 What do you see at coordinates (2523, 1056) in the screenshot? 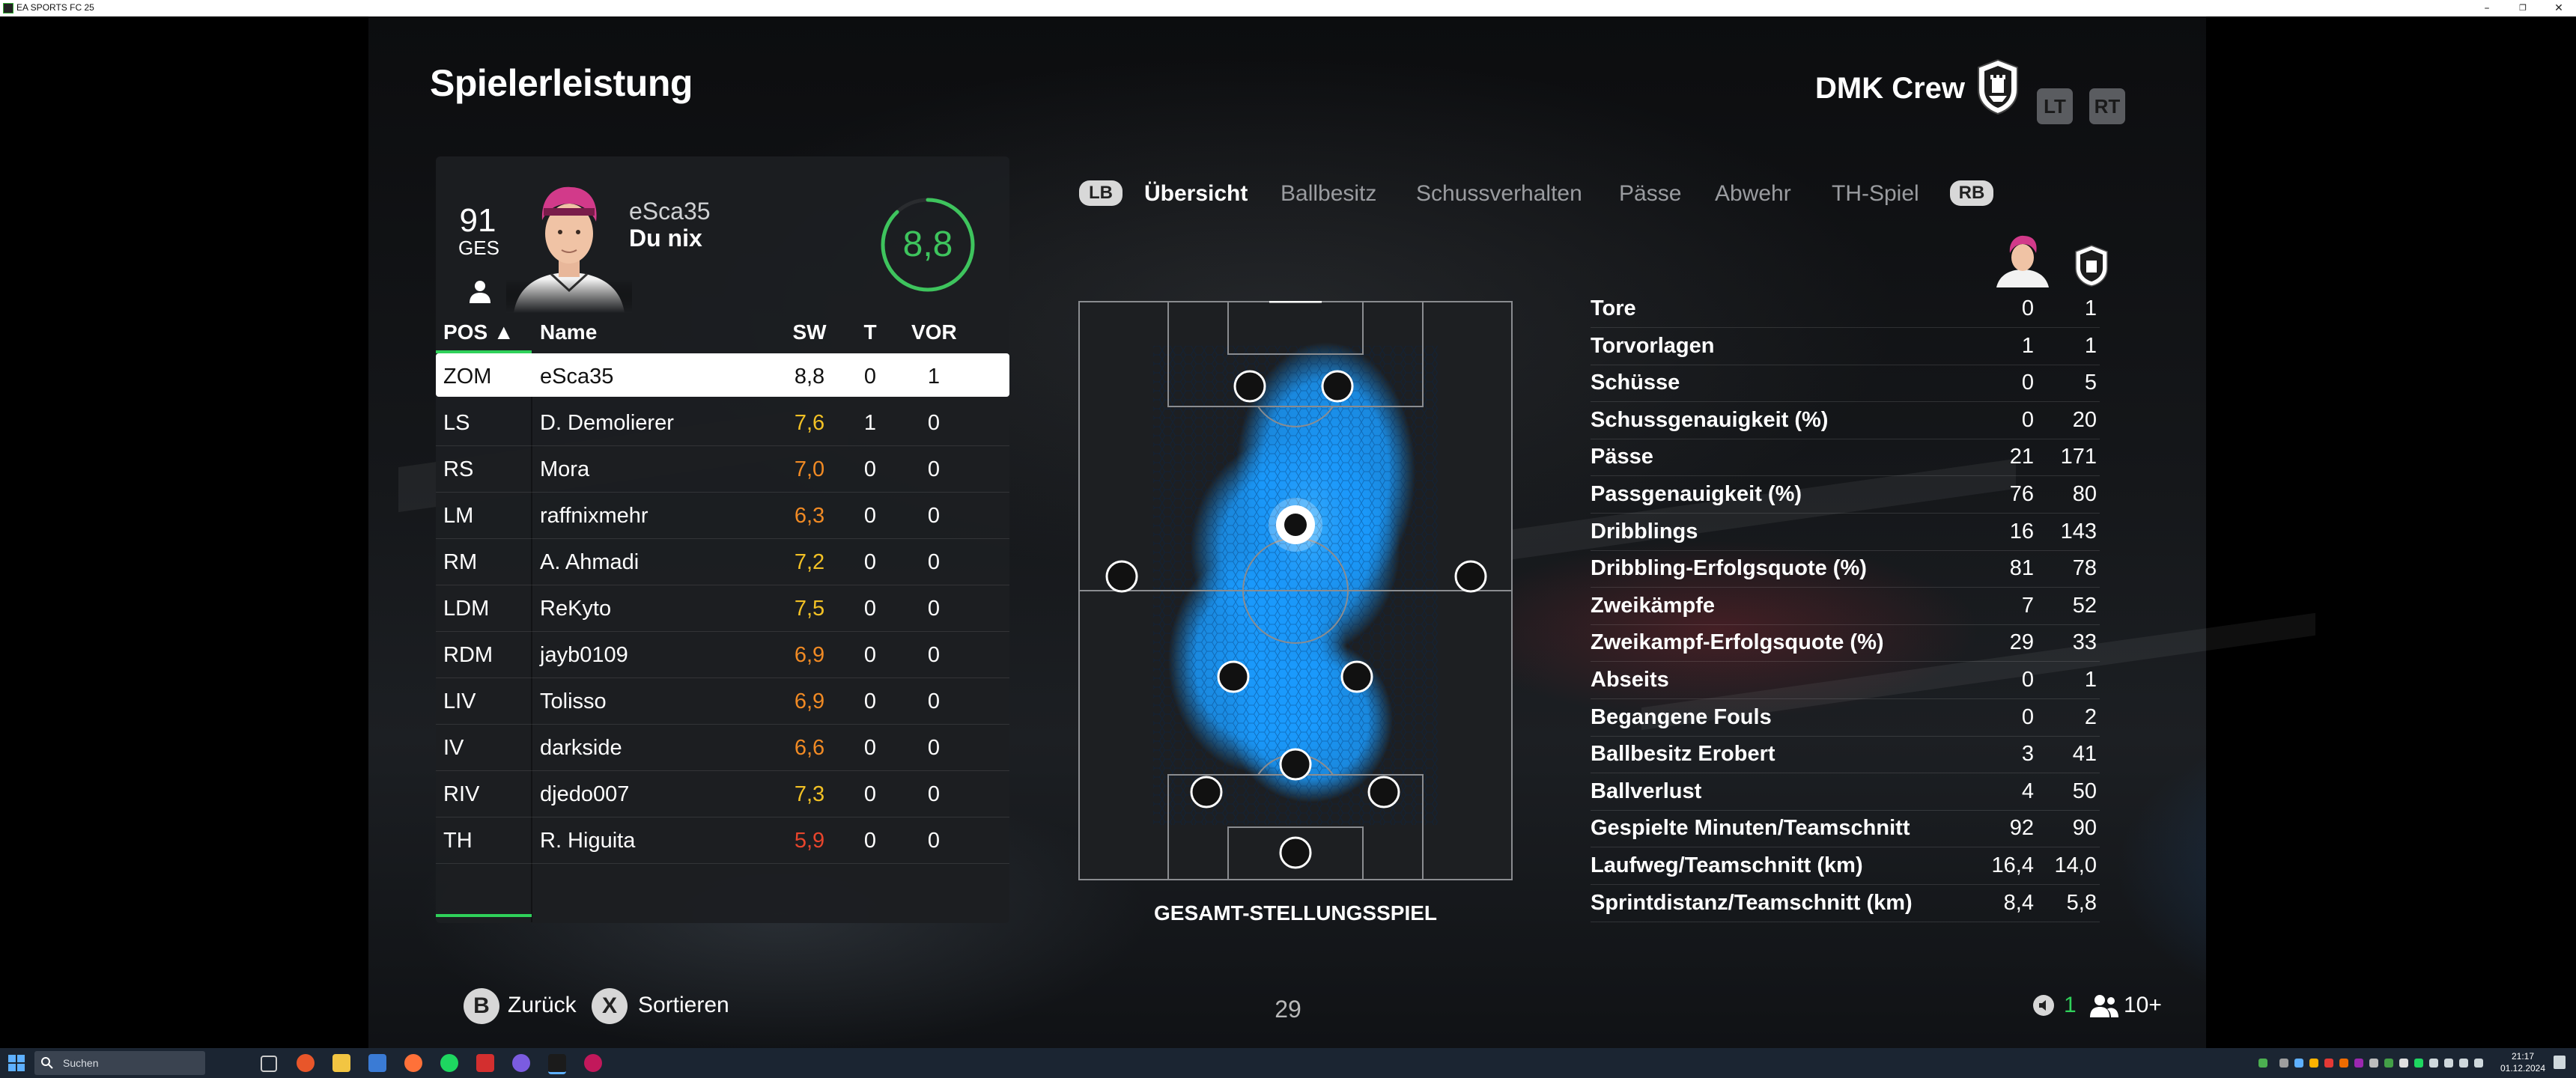
I see `clock-time: 21:17` at bounding box center [2523, 1056].